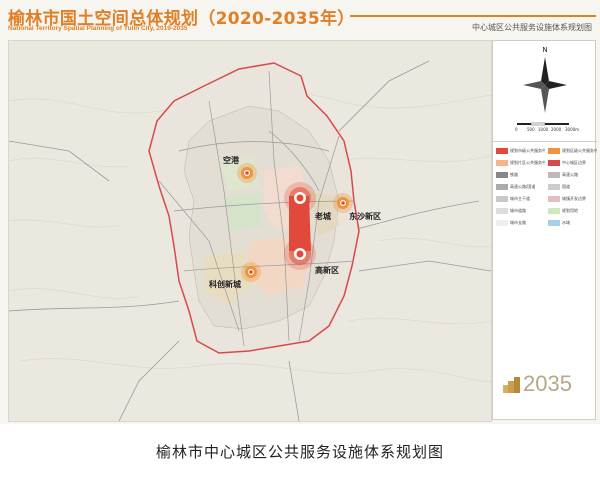 The height and width of the screenshot is (479, 600). I want to click on legend-item: 规划区级公共服务中心, so click(571, 151).